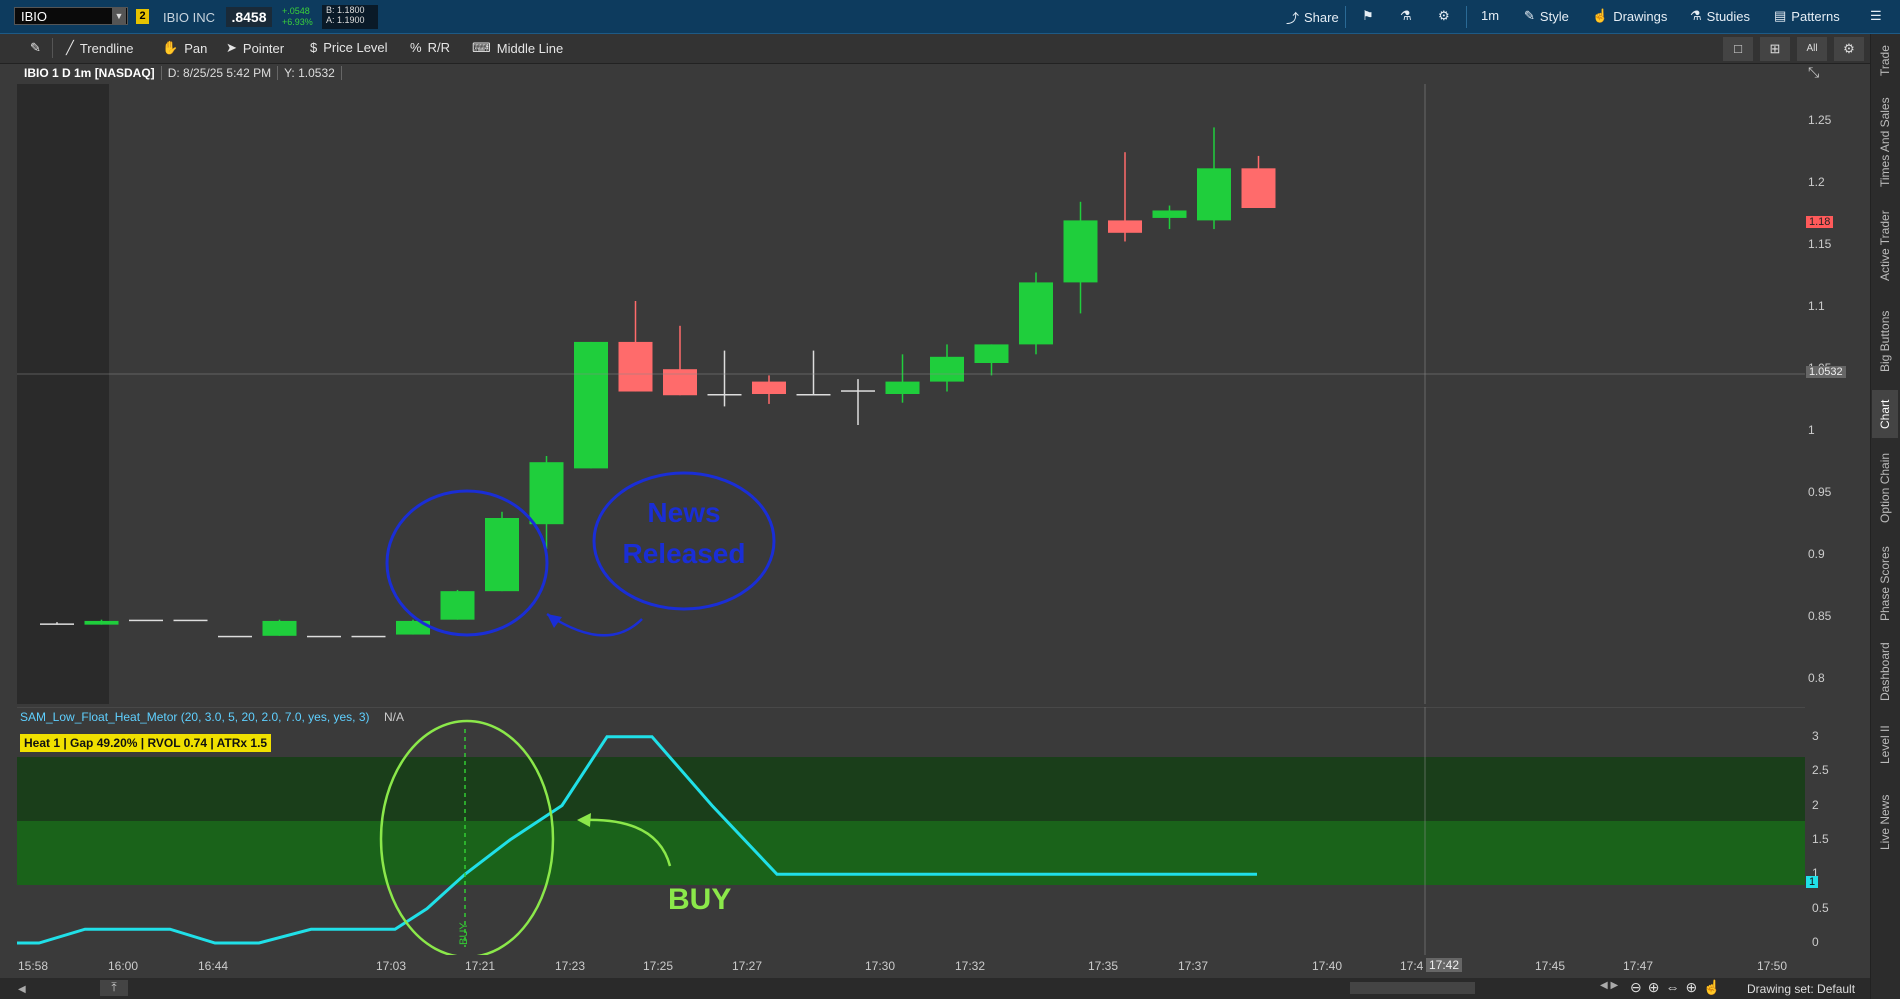 The width and height of the screenshot is (1900, 999). Describe the element at coordinates (1885, 142) in the screenshot. I see `tab-times-and-sales: Times And Sales` at that location.